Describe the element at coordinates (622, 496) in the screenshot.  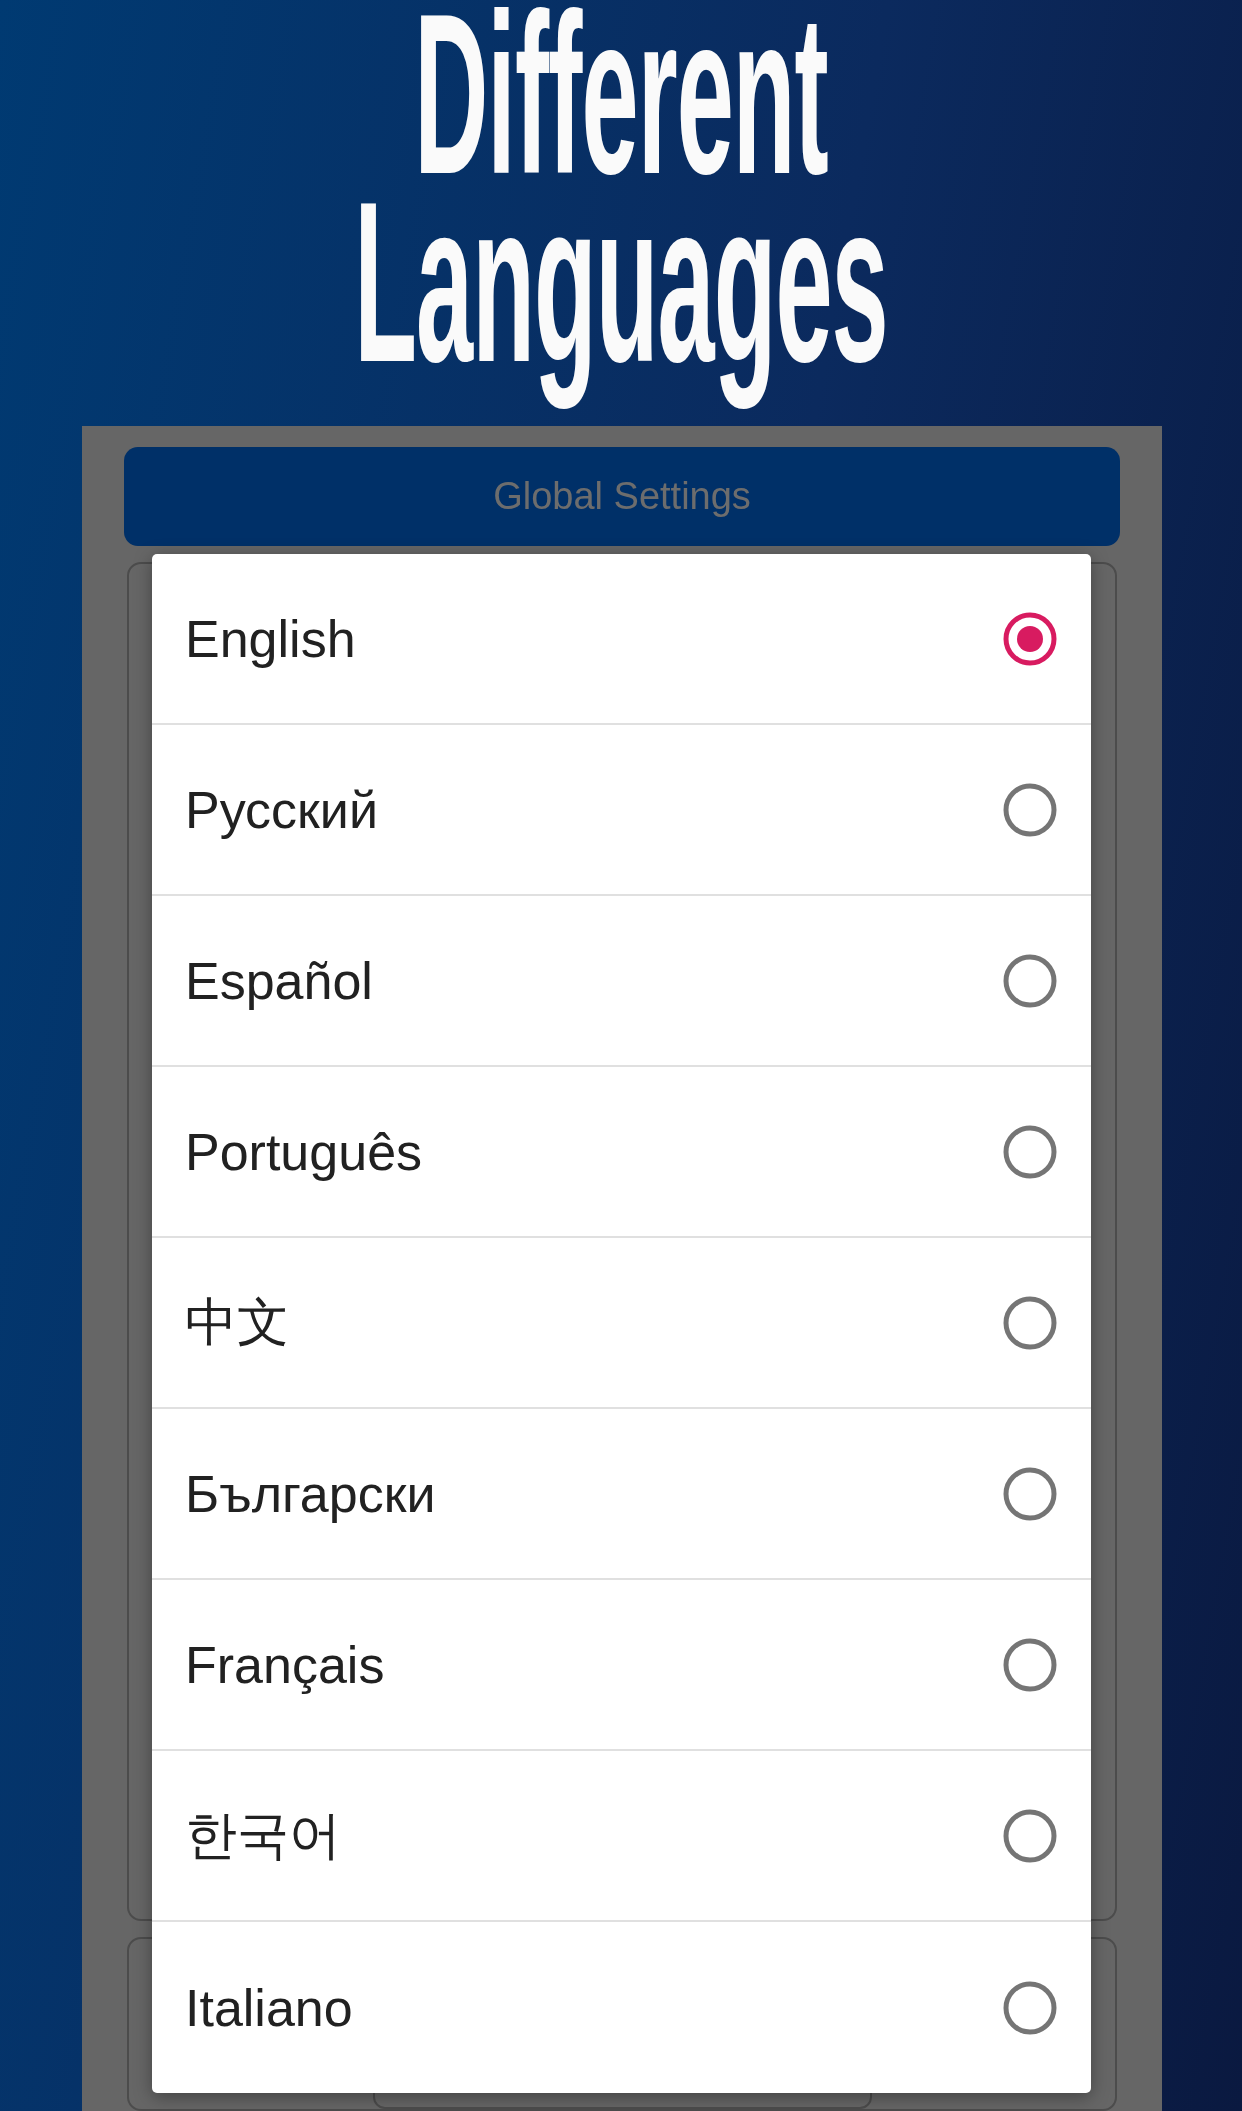
I see `global-settings-bar: Global Settings` at that location.